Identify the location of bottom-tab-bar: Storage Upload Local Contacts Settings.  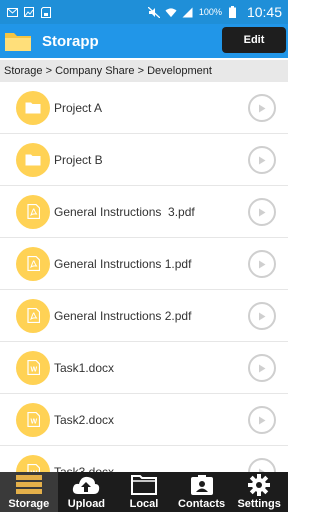
(144, 492).